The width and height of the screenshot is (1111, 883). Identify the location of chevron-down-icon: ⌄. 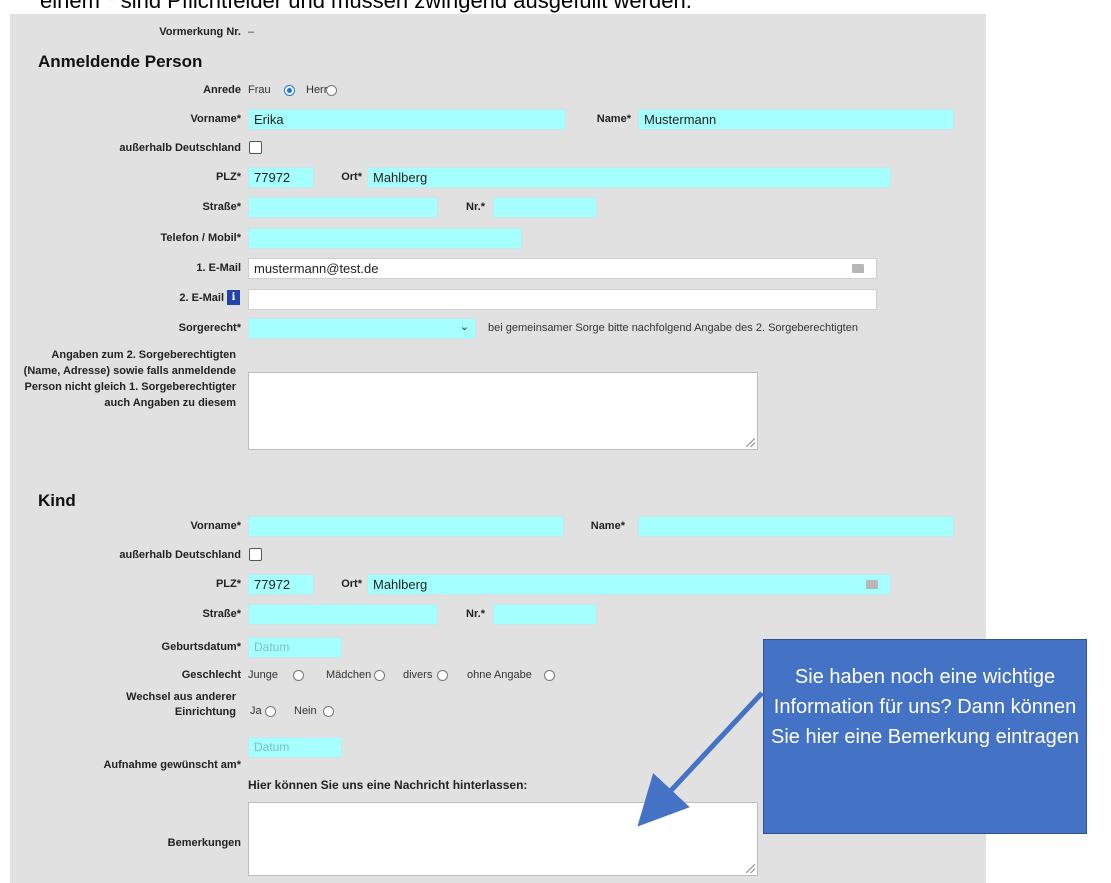
(464, 327).